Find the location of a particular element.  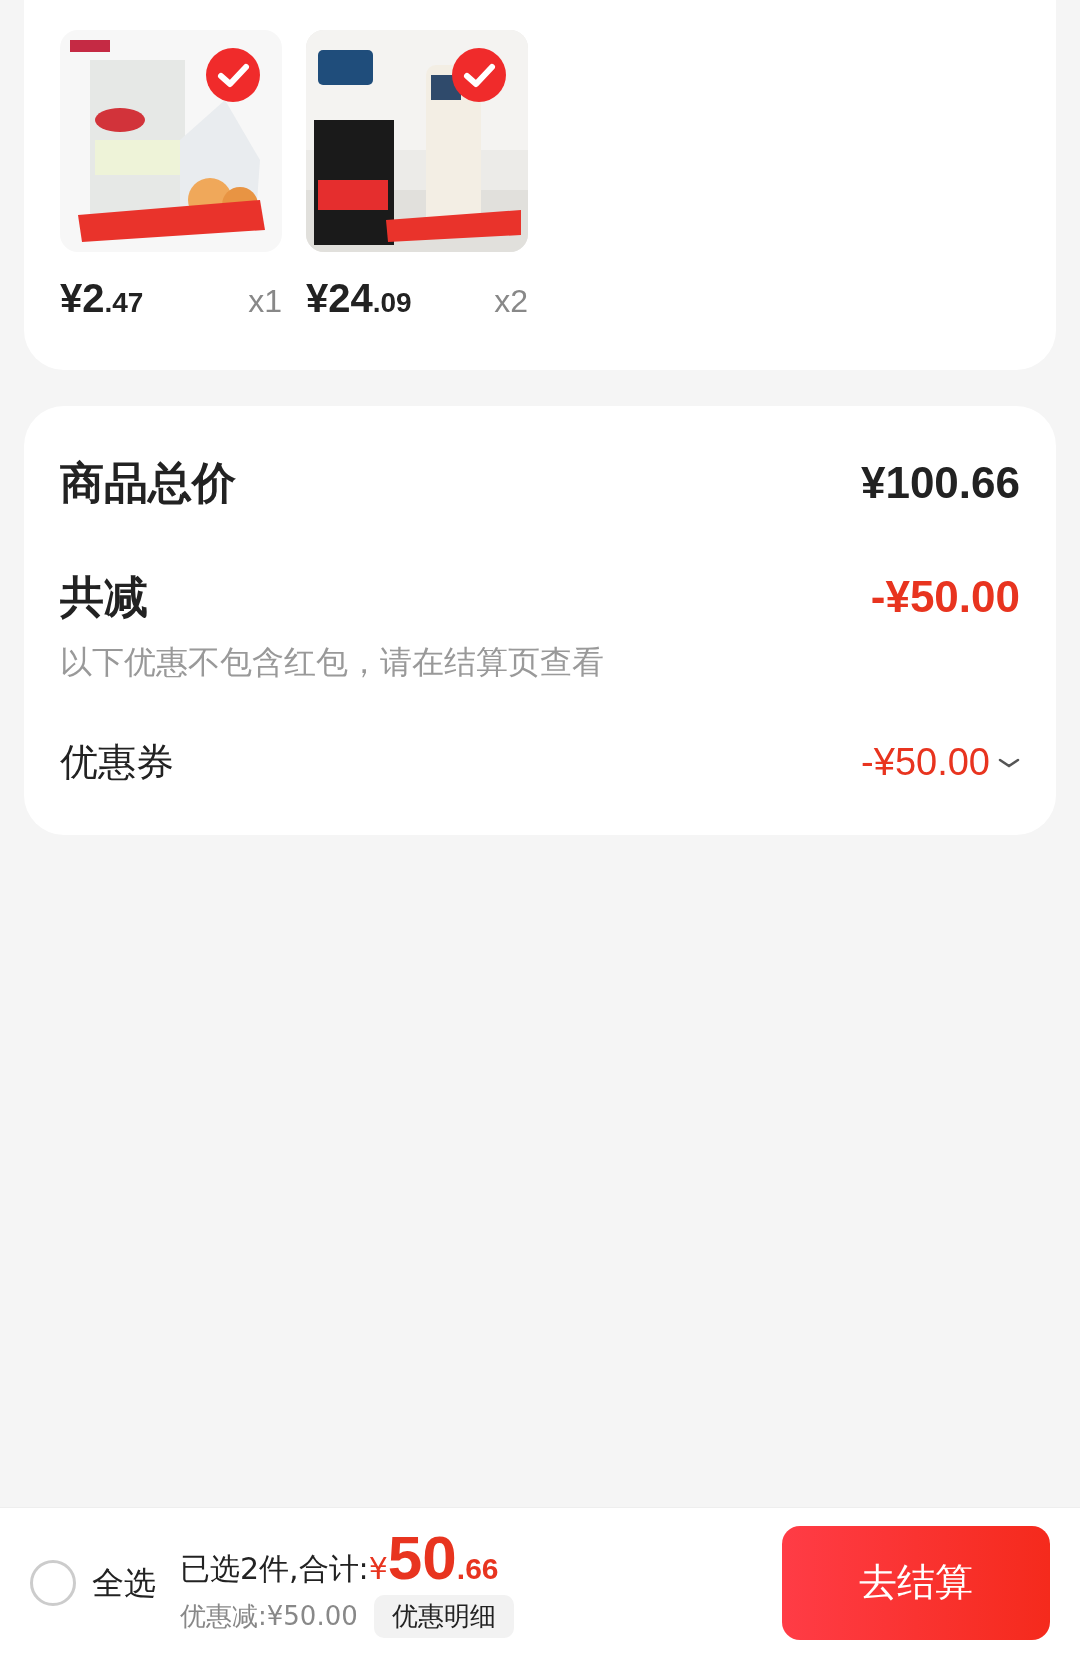

coupon-label: 优惠券 is located at coordinates (117, 762).